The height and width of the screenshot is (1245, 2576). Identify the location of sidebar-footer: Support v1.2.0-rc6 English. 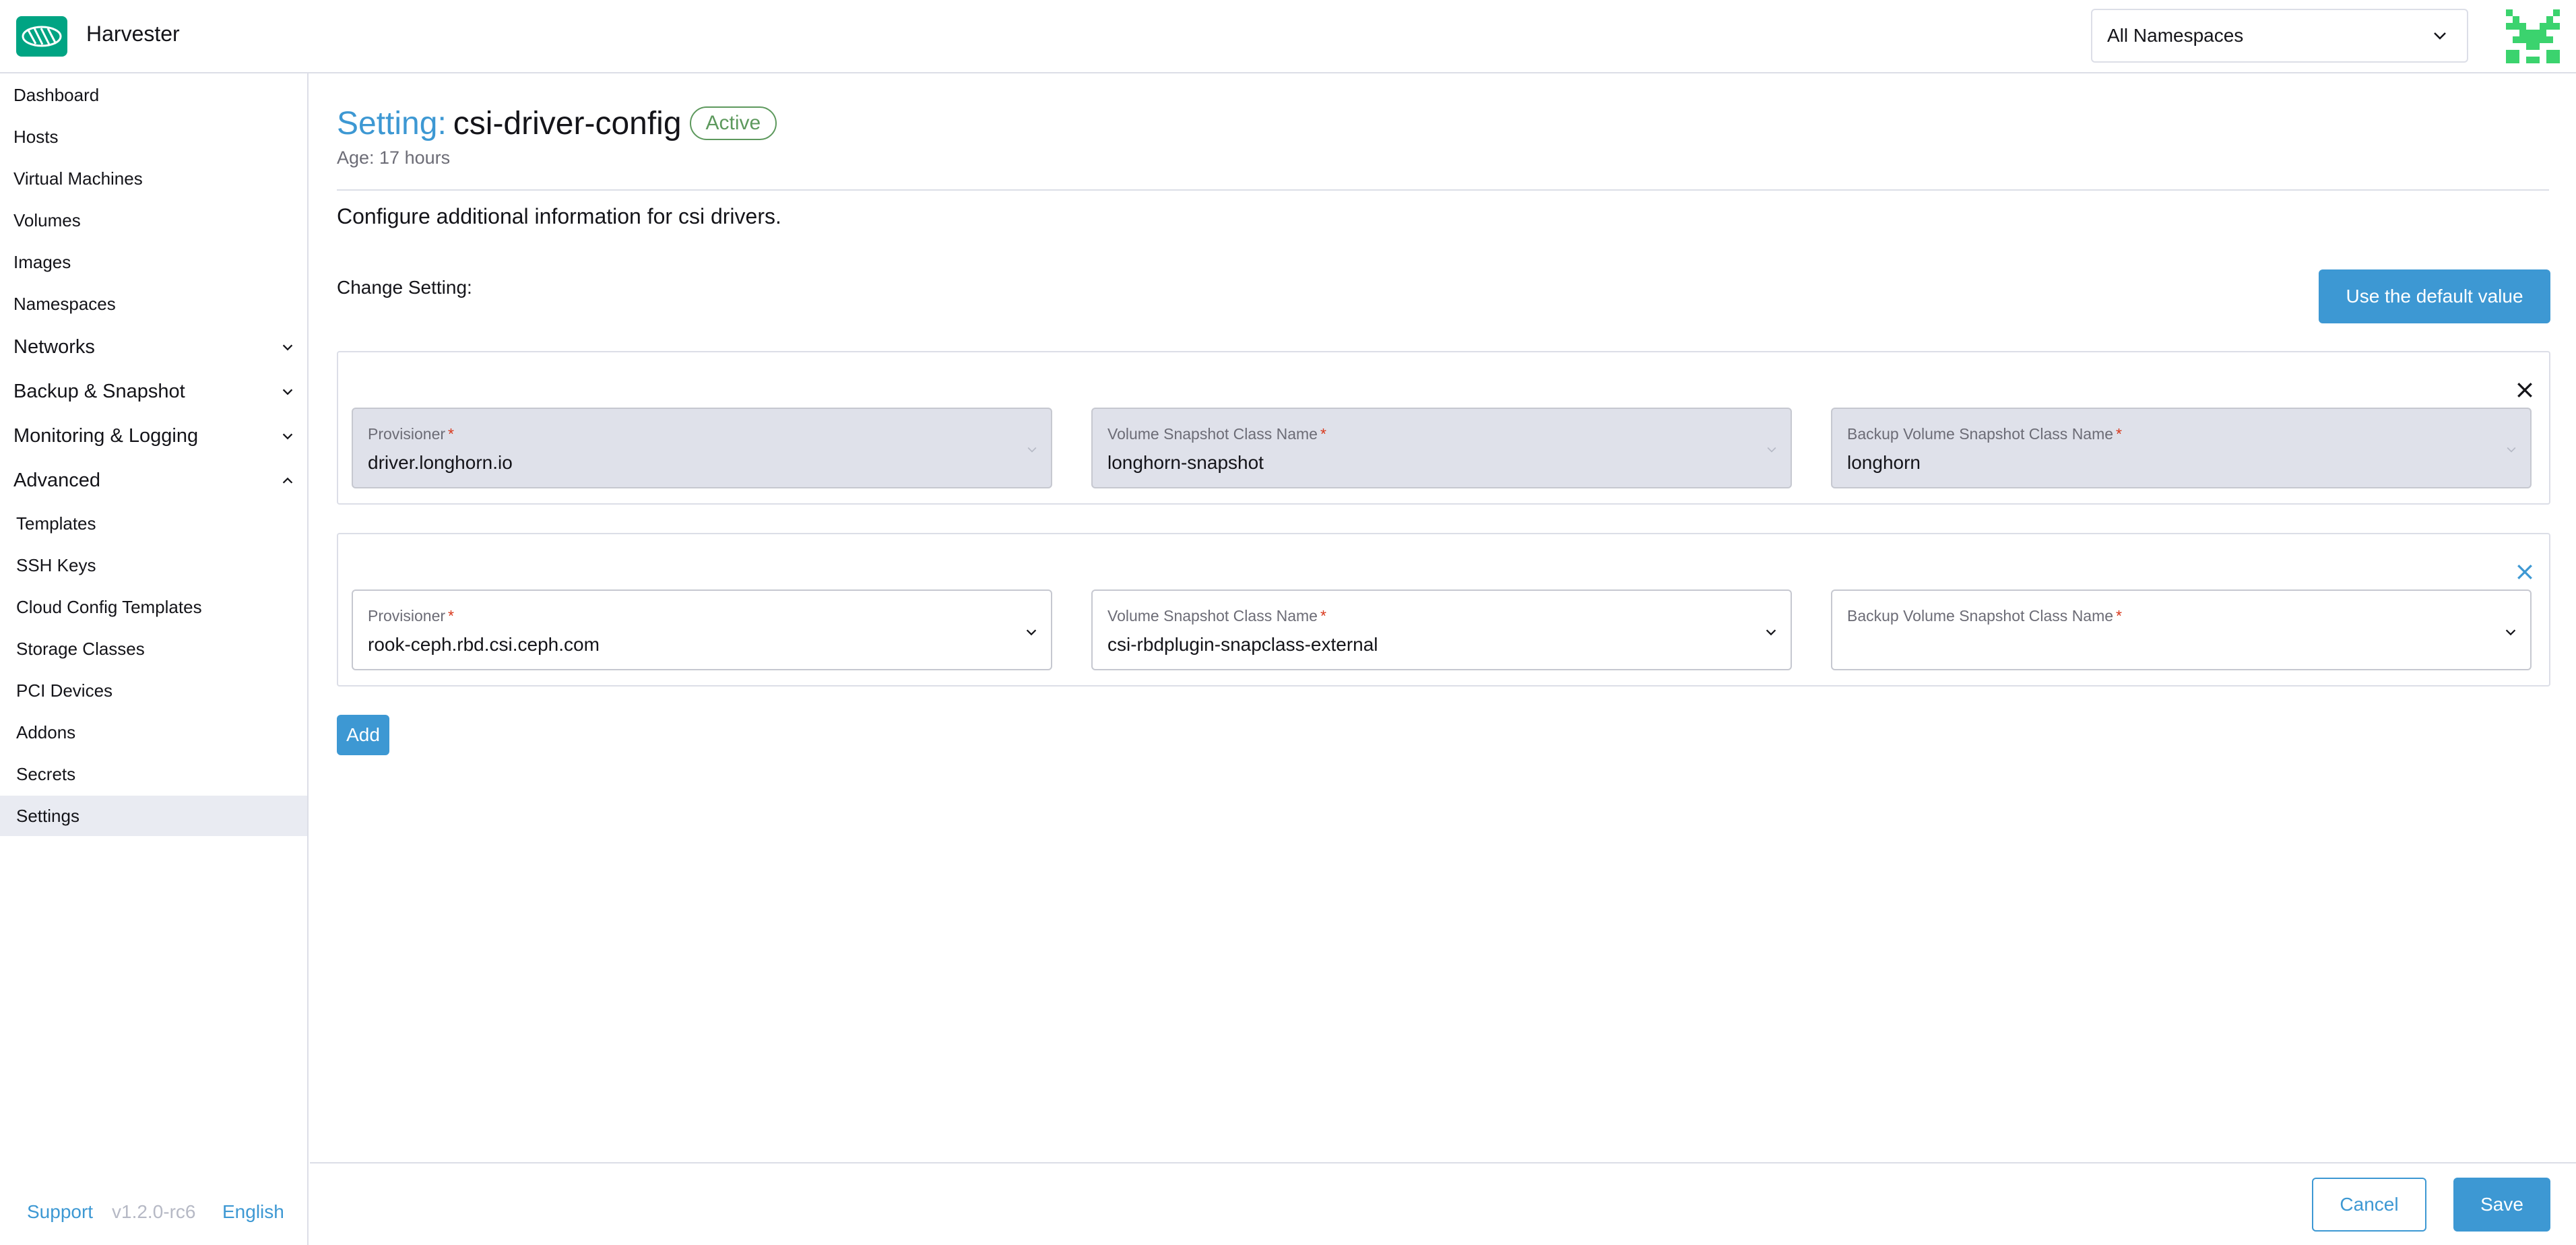
(153, 1212).